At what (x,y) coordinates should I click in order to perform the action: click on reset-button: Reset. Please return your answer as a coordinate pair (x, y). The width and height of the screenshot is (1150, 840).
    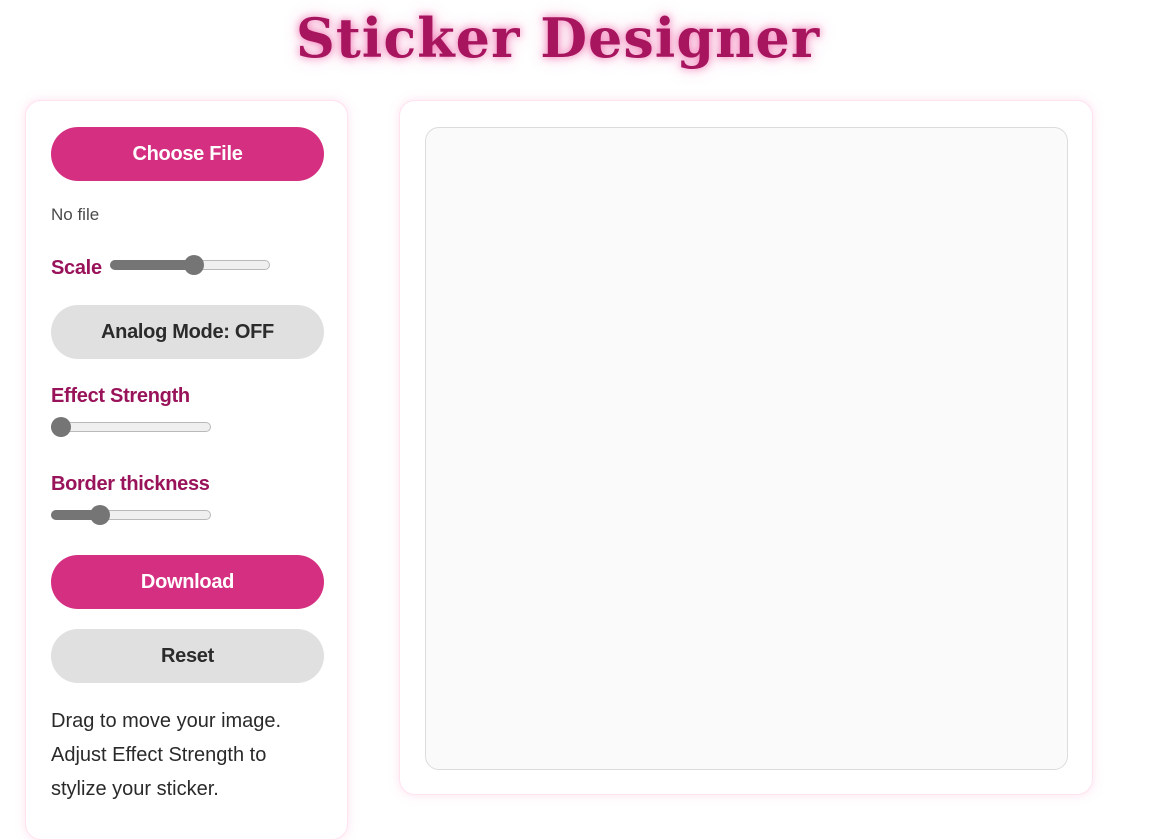
    Looking at the image, I should click on (187, 656).